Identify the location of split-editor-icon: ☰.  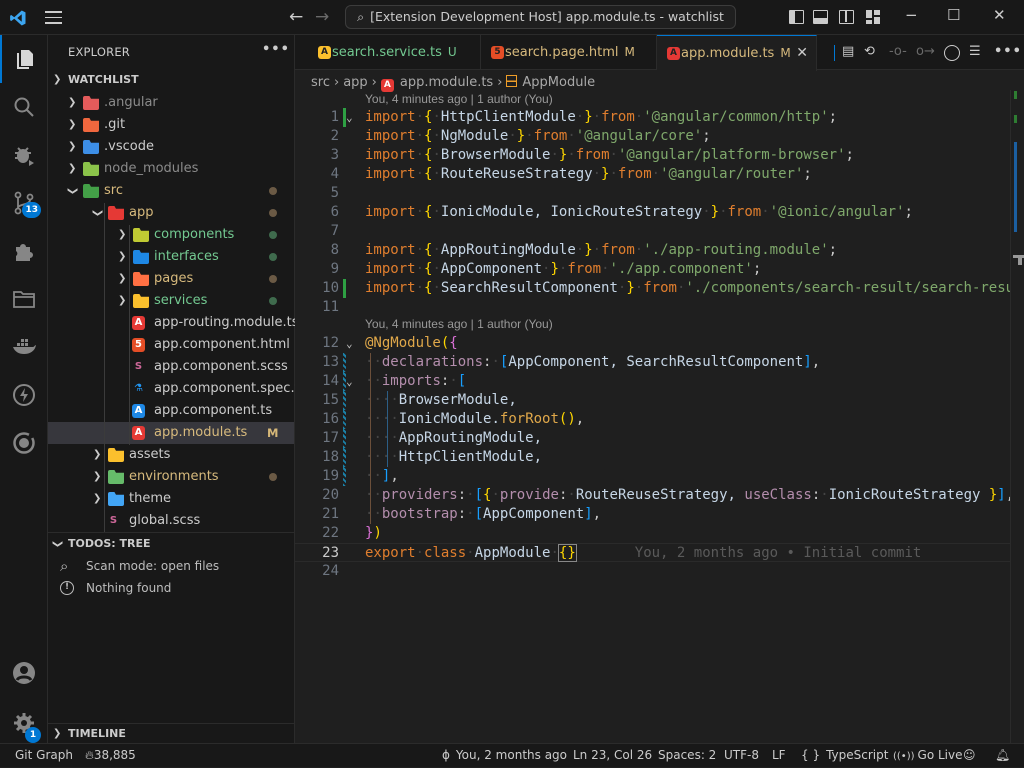
(975, 51).